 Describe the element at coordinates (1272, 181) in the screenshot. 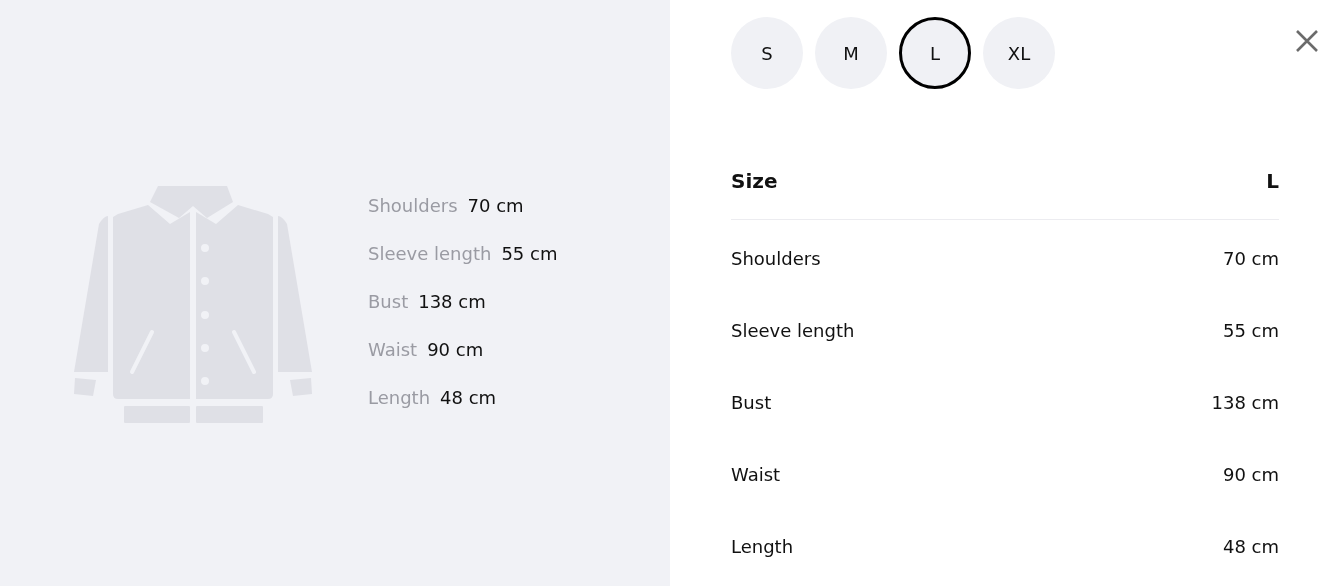

I see `selected-size-value: L` at that location.